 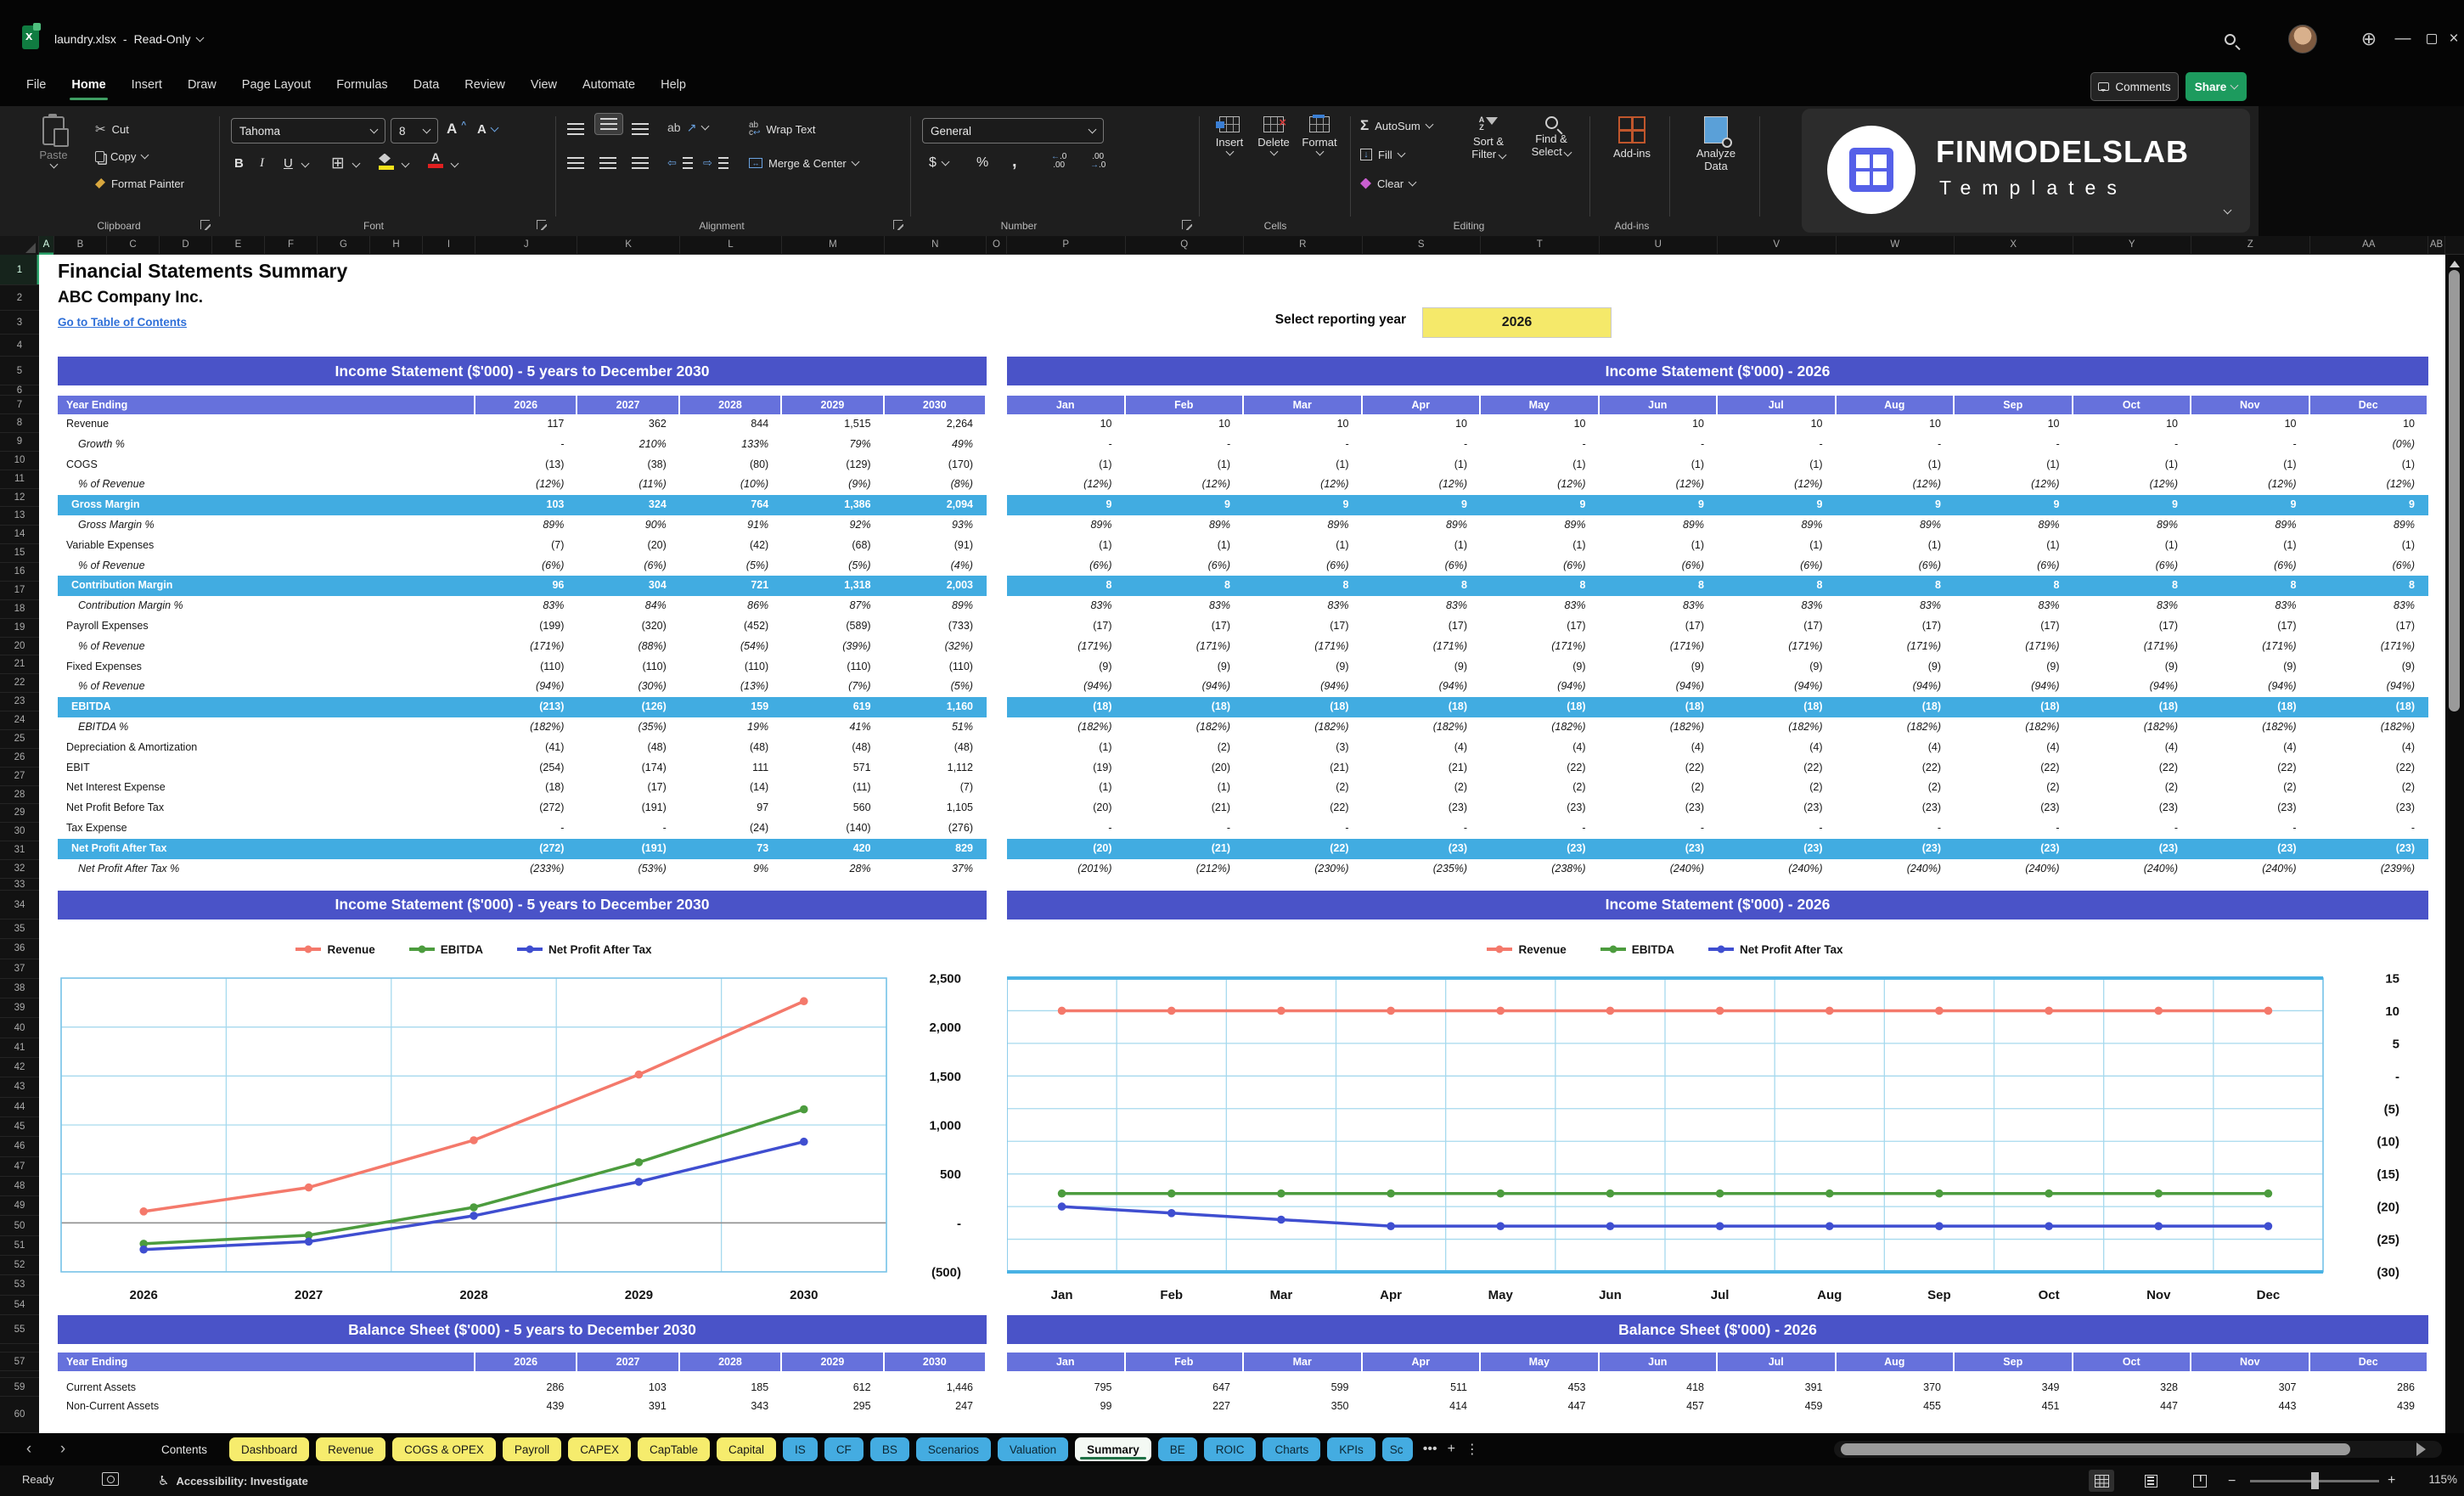 I want to click on cell: (171%), so click(x=1422, y=647).